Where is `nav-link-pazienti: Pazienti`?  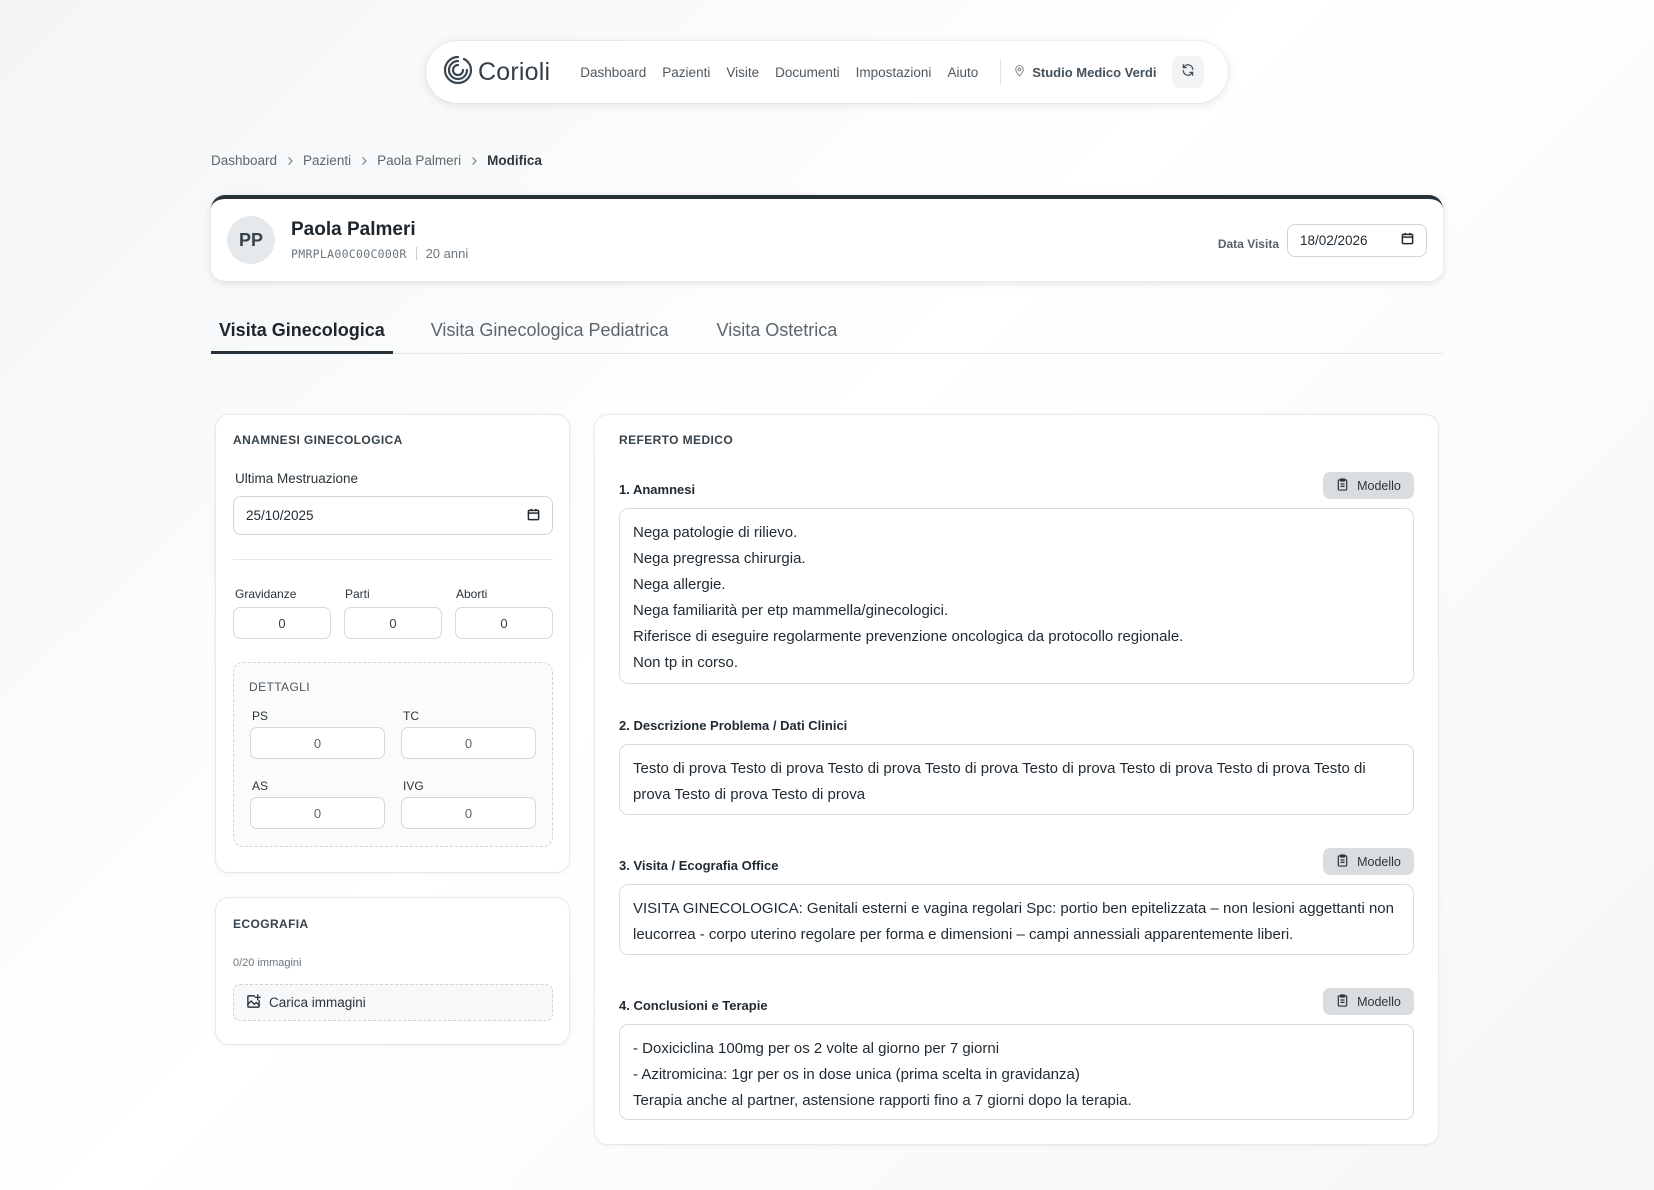 nav-link-pazienti: Pazienti is located at coordinates (686, 72).